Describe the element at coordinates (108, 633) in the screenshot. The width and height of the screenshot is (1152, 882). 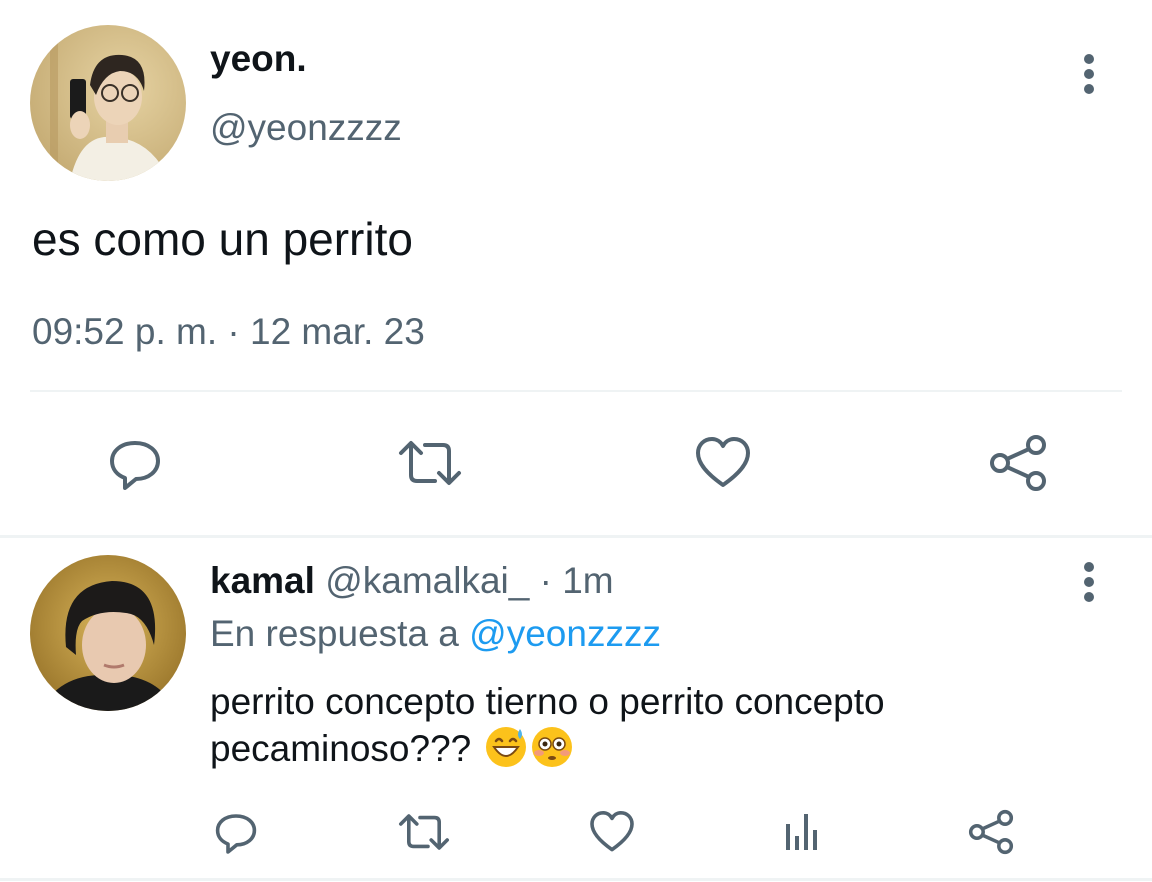
I see `avatar-reply` at that location.